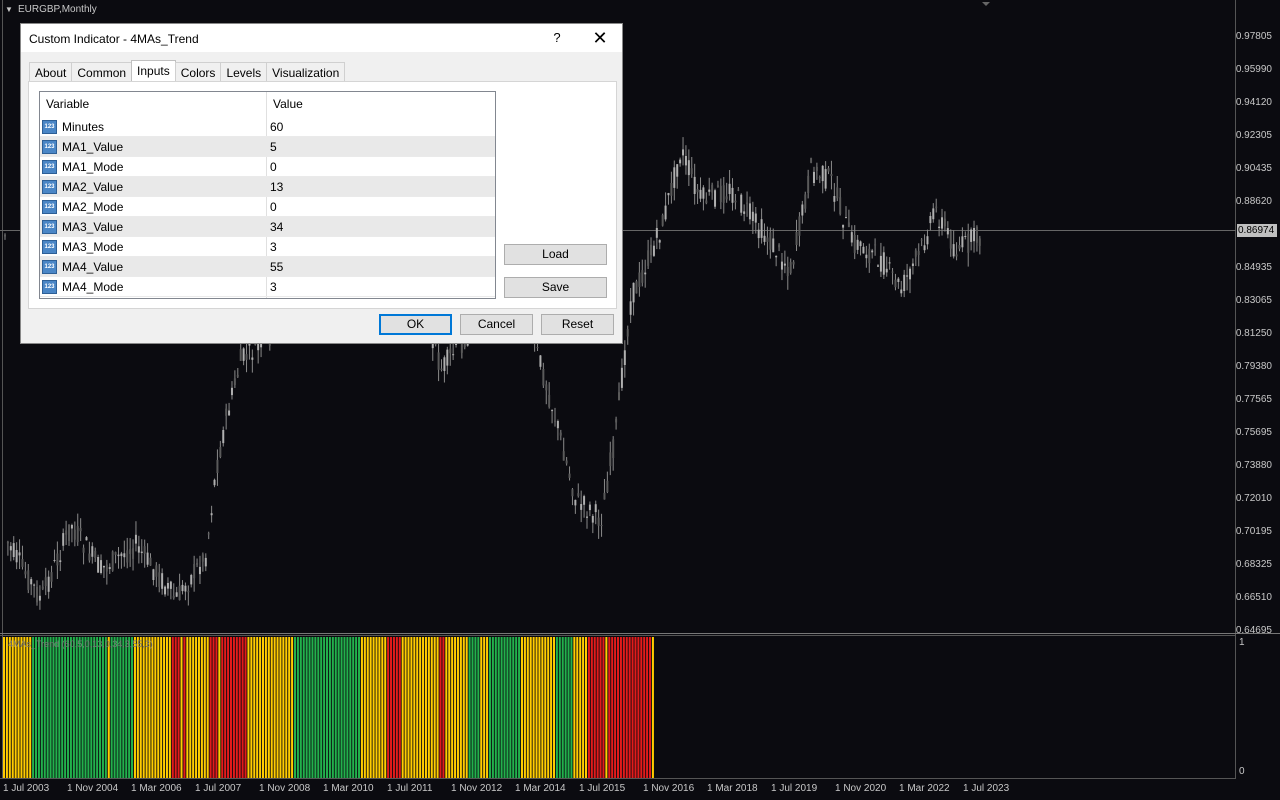  Describe the element at coordinates (267, 207) in the screenshot. I see `table-row: 123 MA2_Mode 0` at that location.